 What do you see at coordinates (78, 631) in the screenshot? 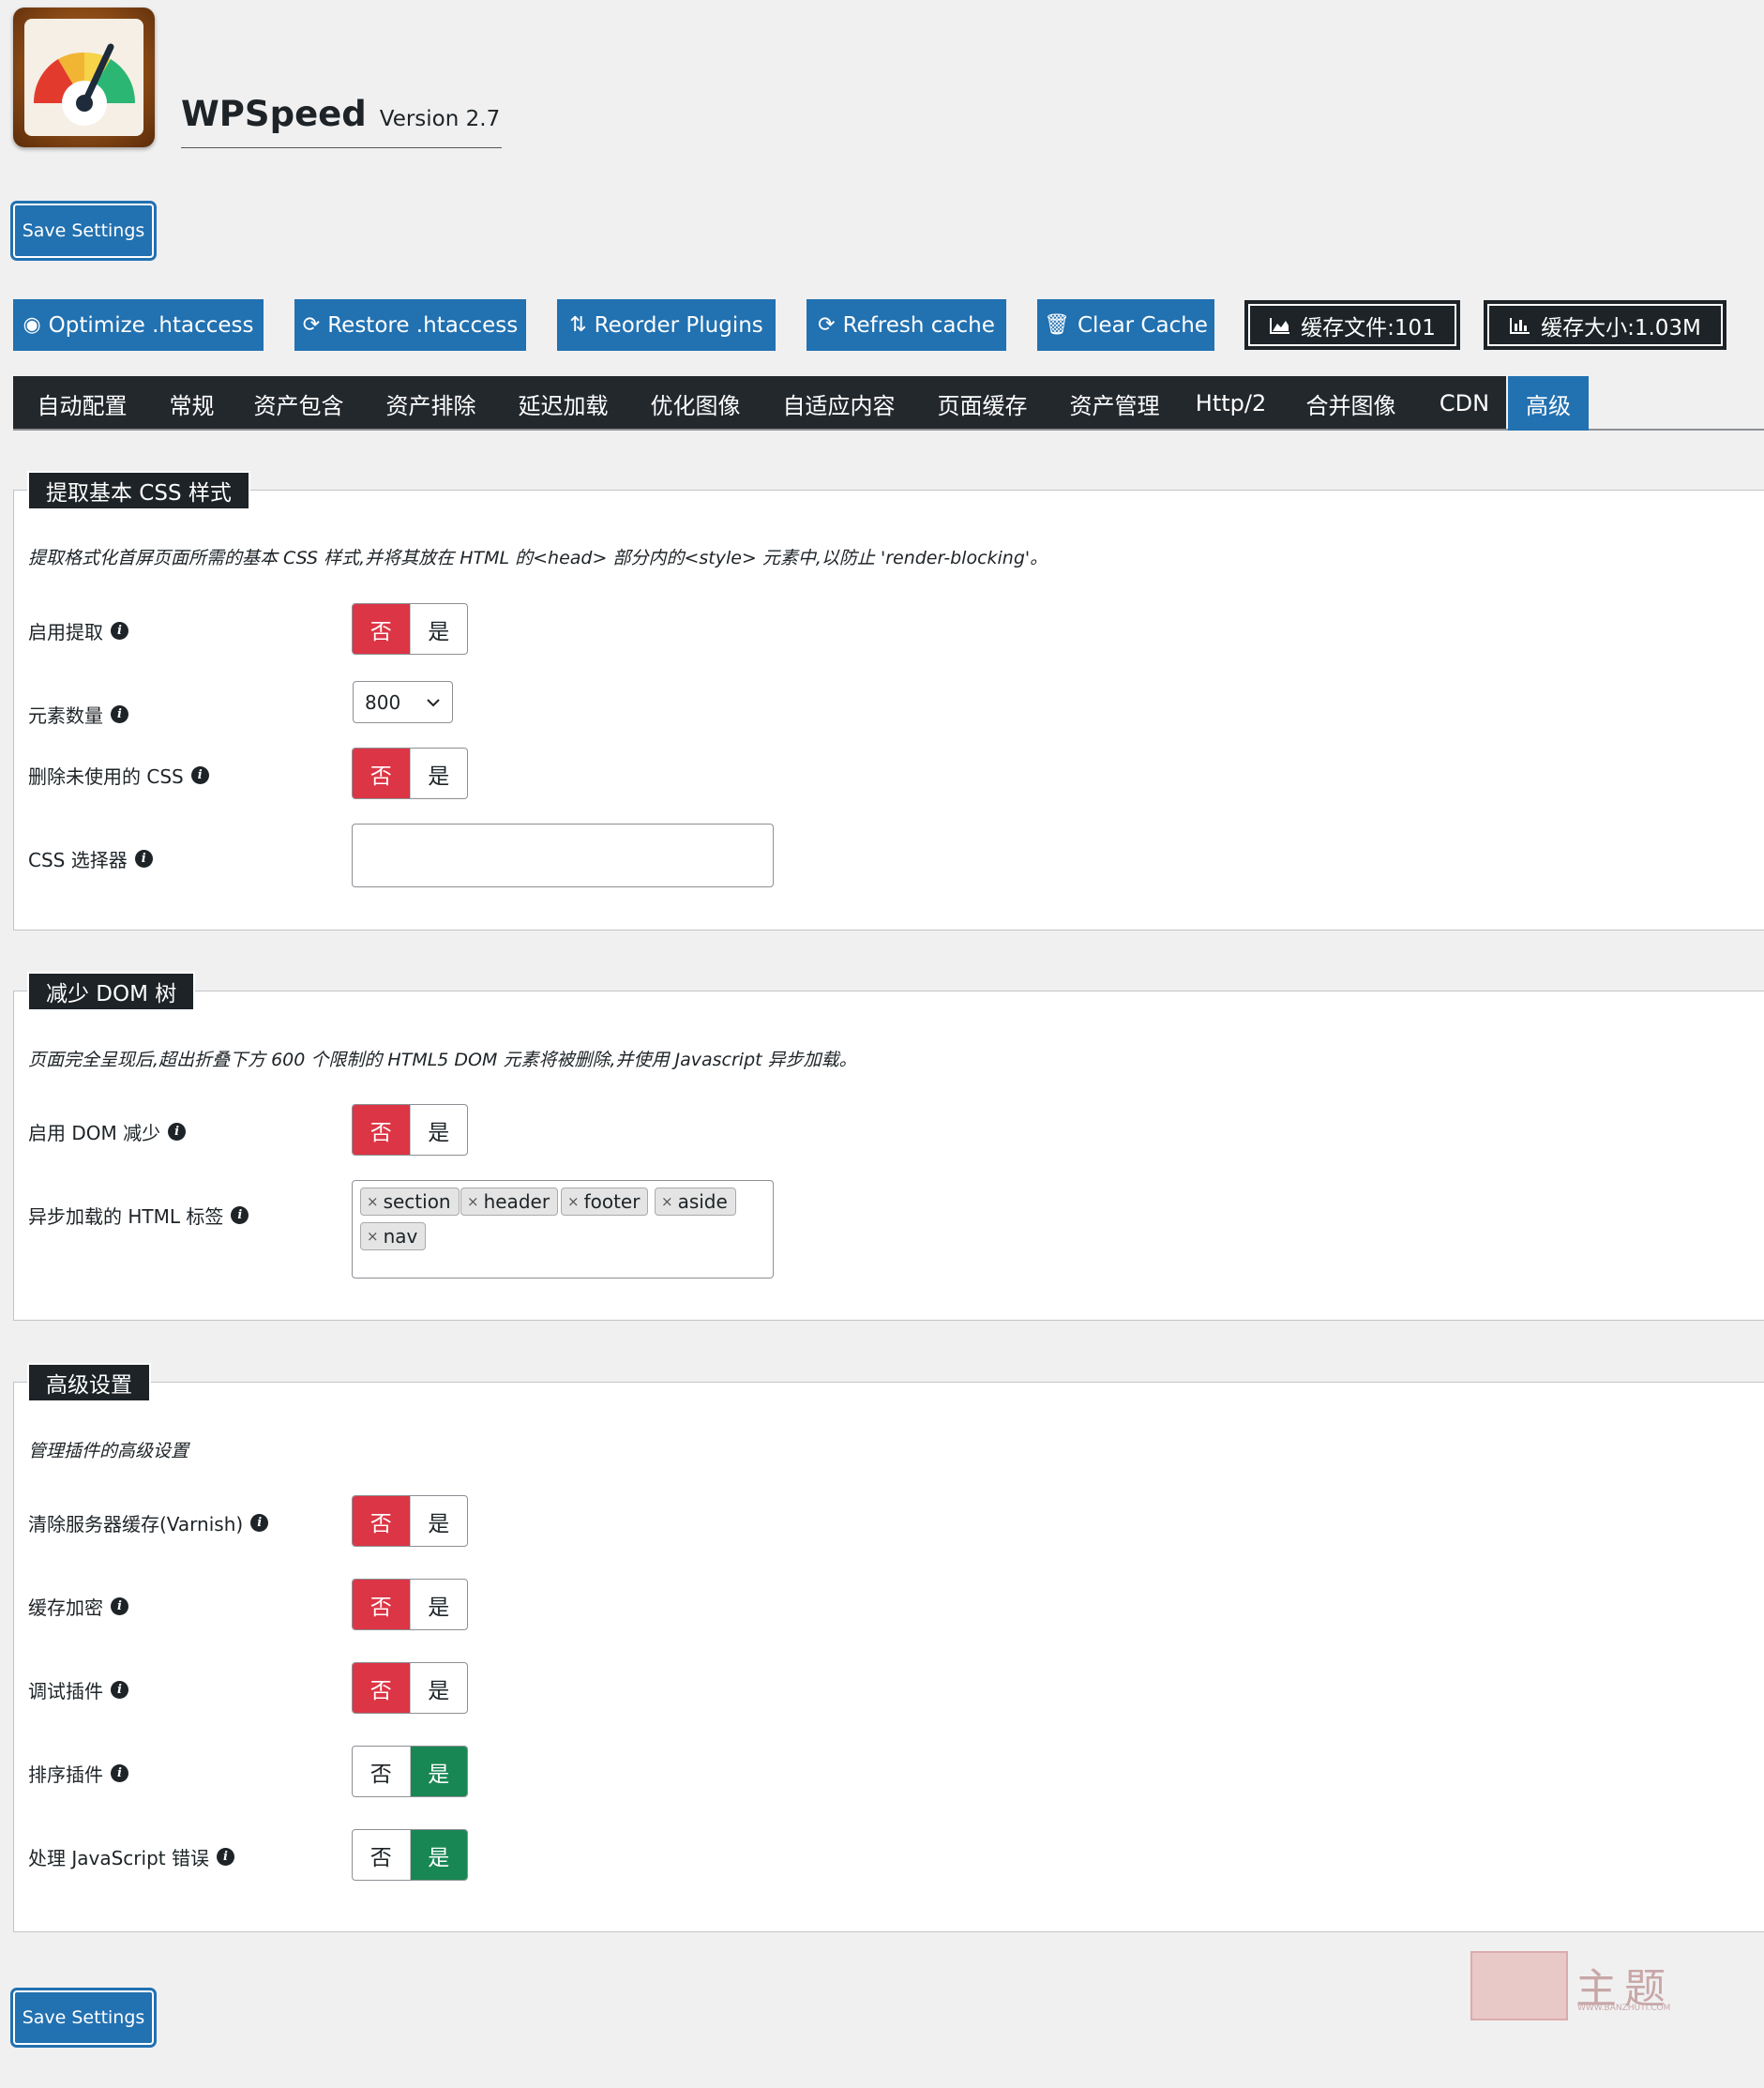
I see `enable-extraction-label: 启用提取 i` at bounding box center [78, 631].